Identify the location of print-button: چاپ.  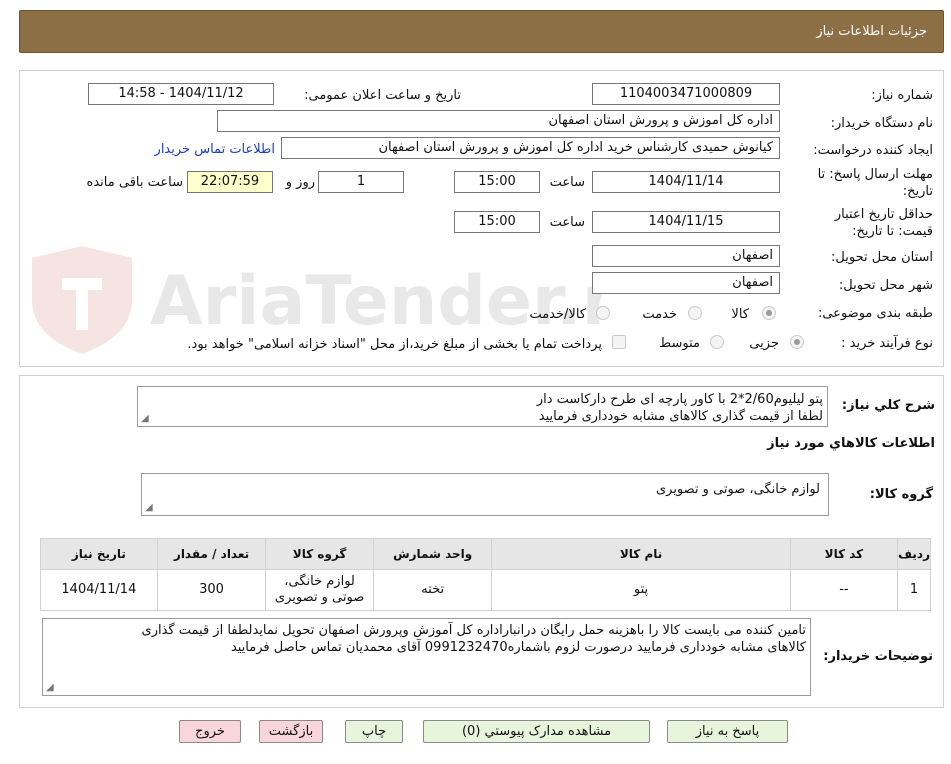
(374, 731).